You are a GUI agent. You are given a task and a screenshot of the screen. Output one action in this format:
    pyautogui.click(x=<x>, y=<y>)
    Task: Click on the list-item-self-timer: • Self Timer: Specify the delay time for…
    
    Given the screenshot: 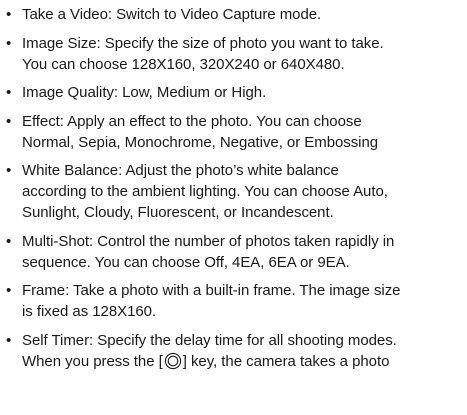 What is the action you would take?
    pyautogui.click(x=236, y=351)
    